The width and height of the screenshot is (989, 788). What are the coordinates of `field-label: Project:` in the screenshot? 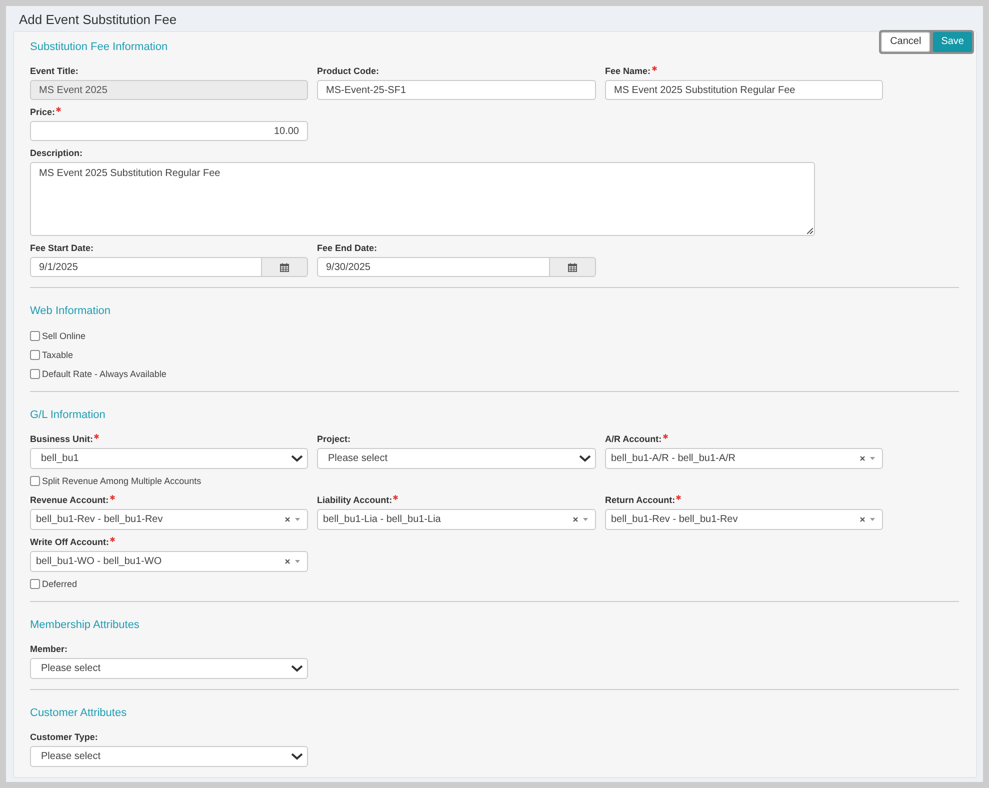 It's located at (334, 439).